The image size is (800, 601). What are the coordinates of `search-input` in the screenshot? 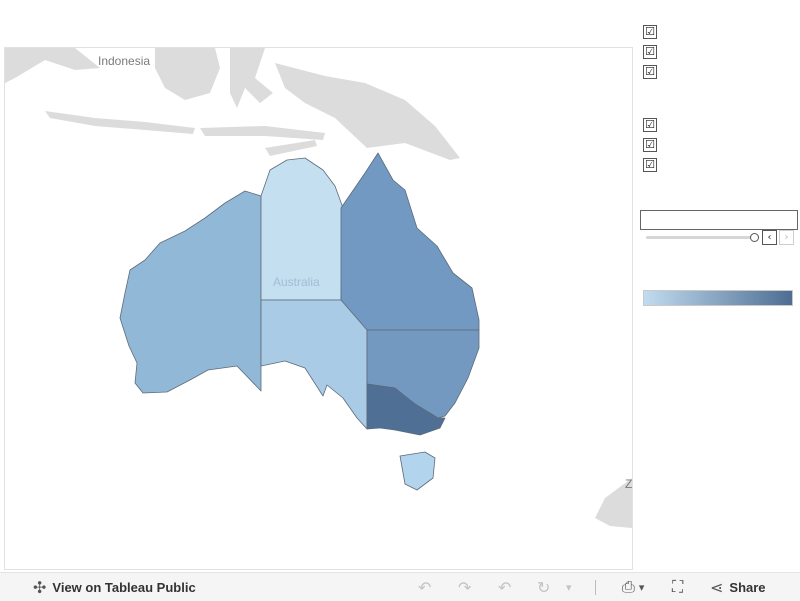 It's located at (719, 220).